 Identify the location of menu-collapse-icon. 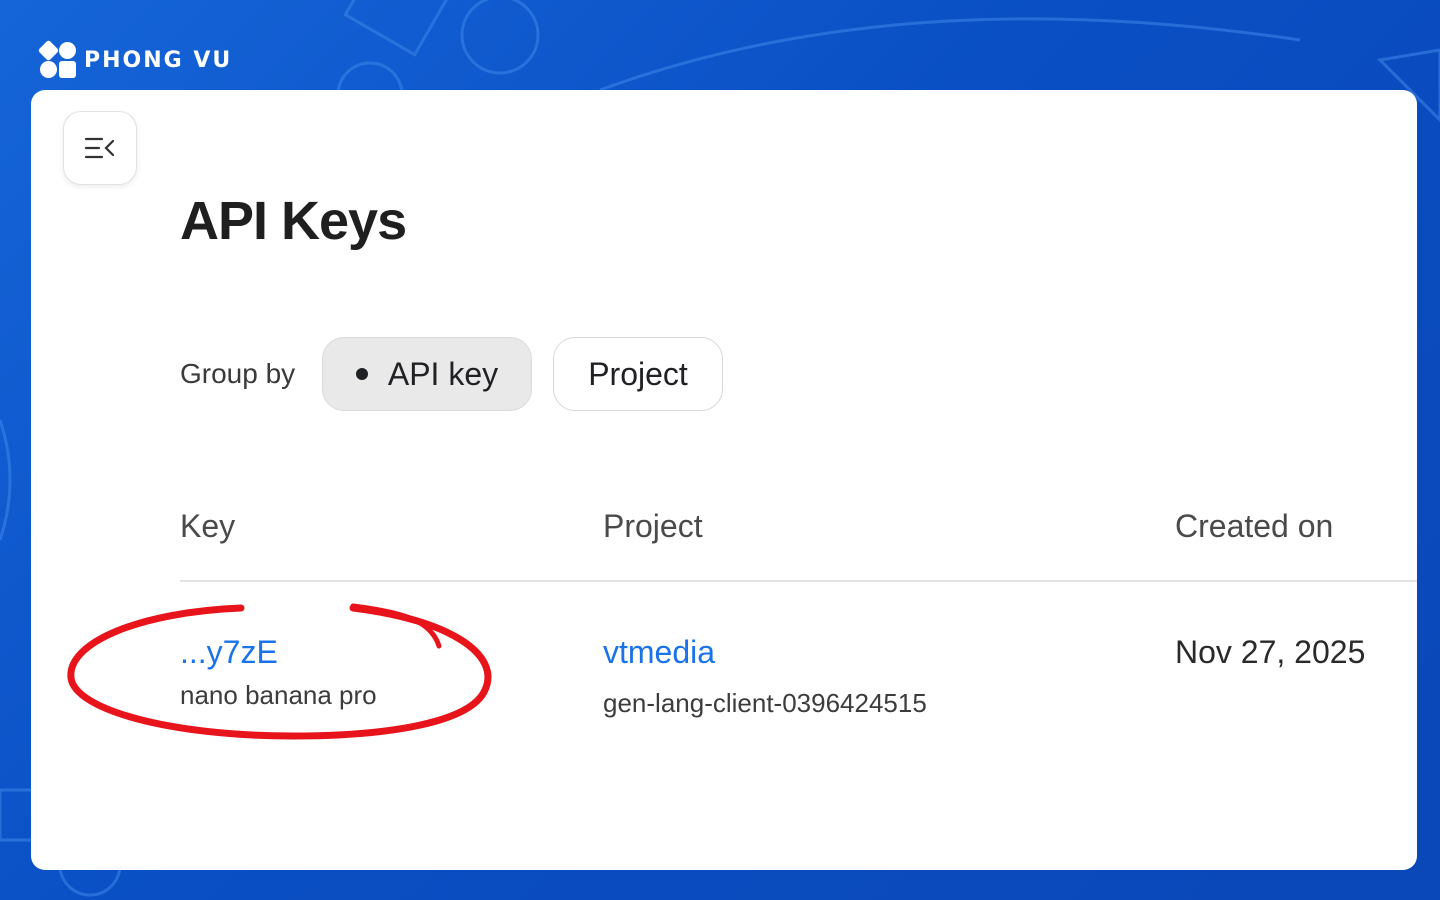
(99, 148).